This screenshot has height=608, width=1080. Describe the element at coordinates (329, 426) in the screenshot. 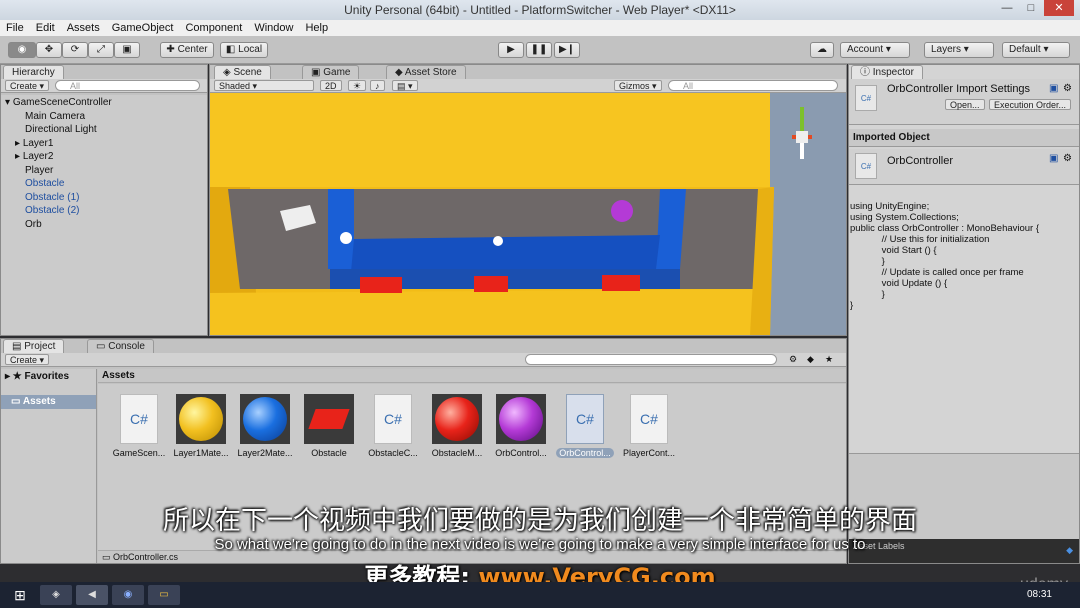

I see `asset-item: Obstacle` at that location.